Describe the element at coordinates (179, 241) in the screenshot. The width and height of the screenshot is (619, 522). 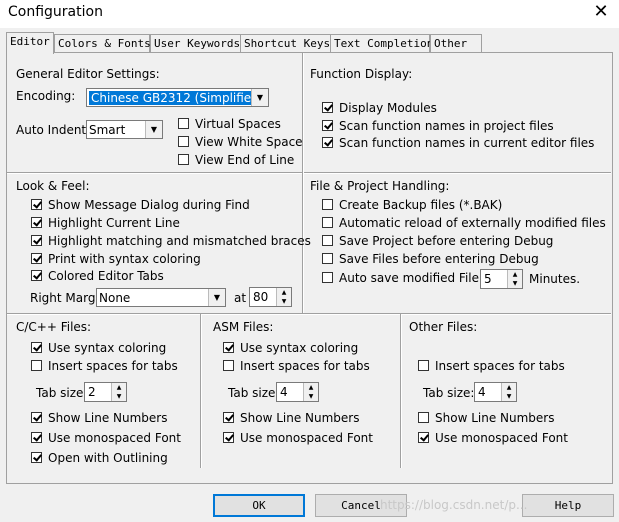
I see `look-feel-item: Highlight matching and mismatched braces` at that location.